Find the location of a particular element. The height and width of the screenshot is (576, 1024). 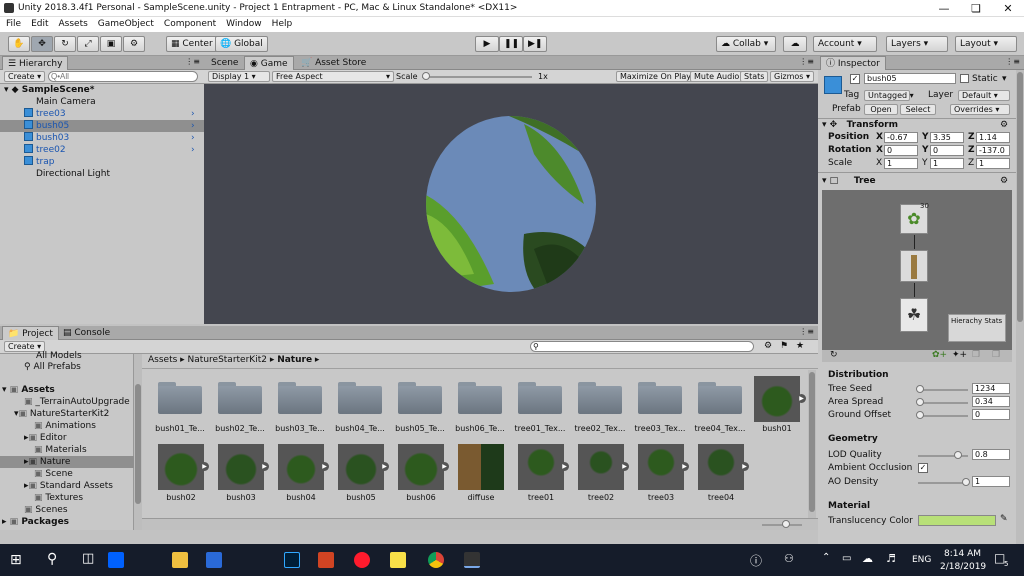

opera-icon is located at coordinates (362, 560).